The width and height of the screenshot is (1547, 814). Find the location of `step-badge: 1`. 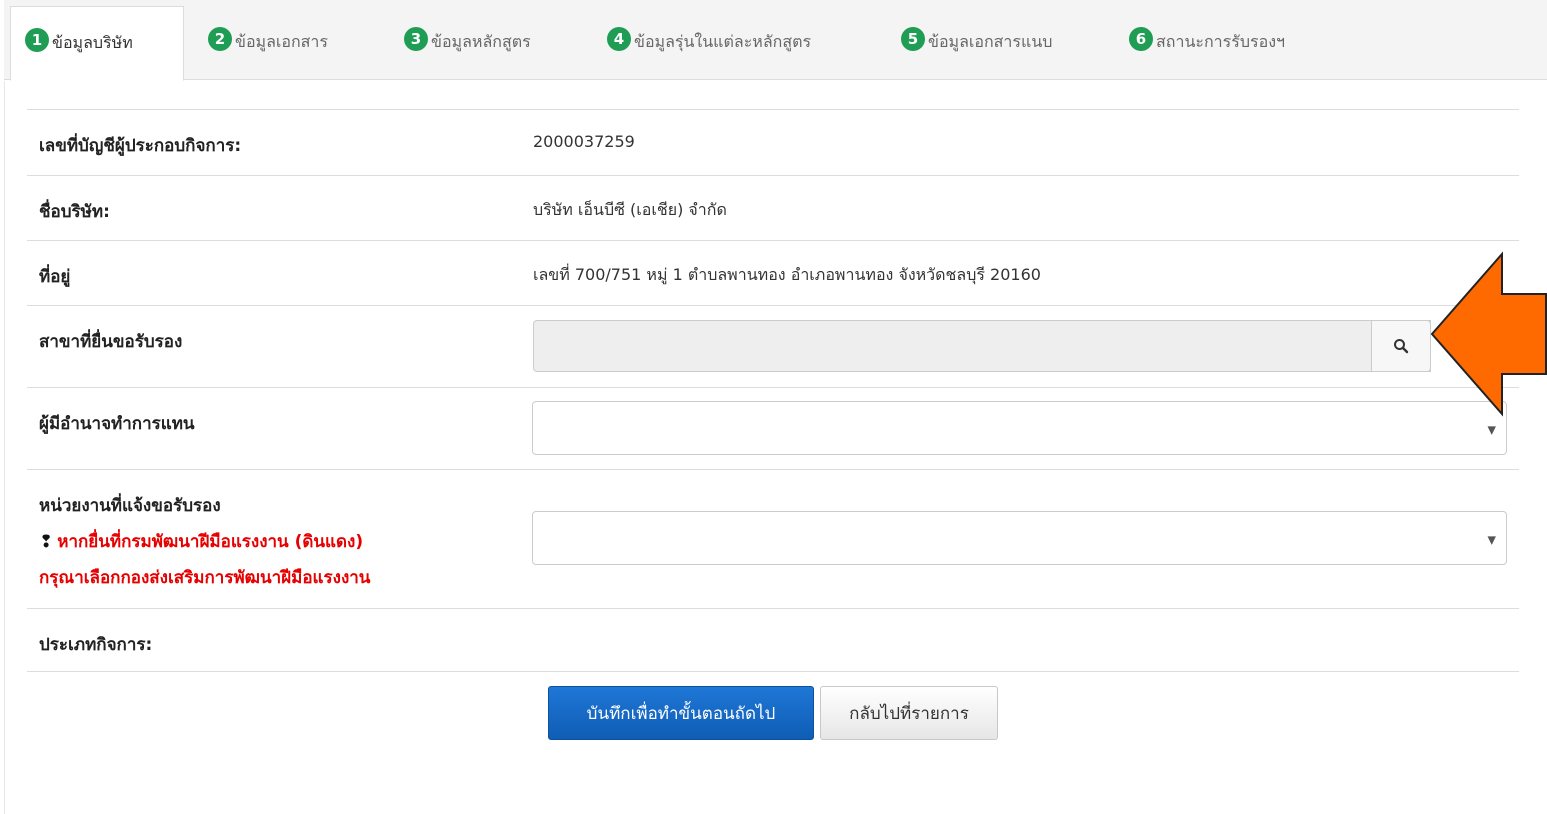

step-badge: 1 is located at coordinates (37, 40).